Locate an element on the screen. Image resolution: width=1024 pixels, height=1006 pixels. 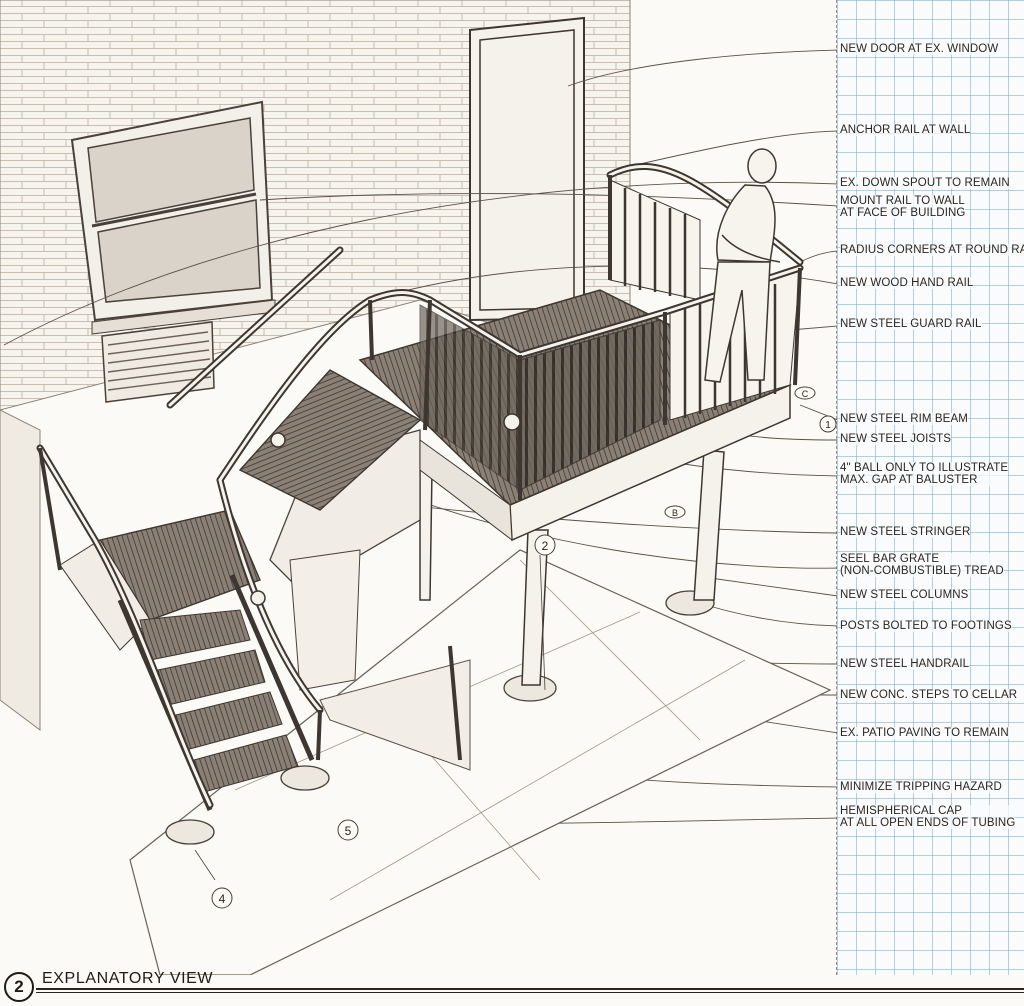
grid-tag-2: 2 is located at coordinates (545, 545).